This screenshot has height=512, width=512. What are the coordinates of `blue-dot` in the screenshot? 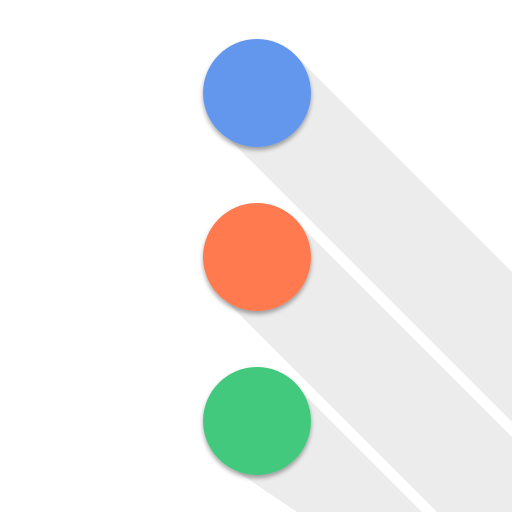 It's located at (257, 93).